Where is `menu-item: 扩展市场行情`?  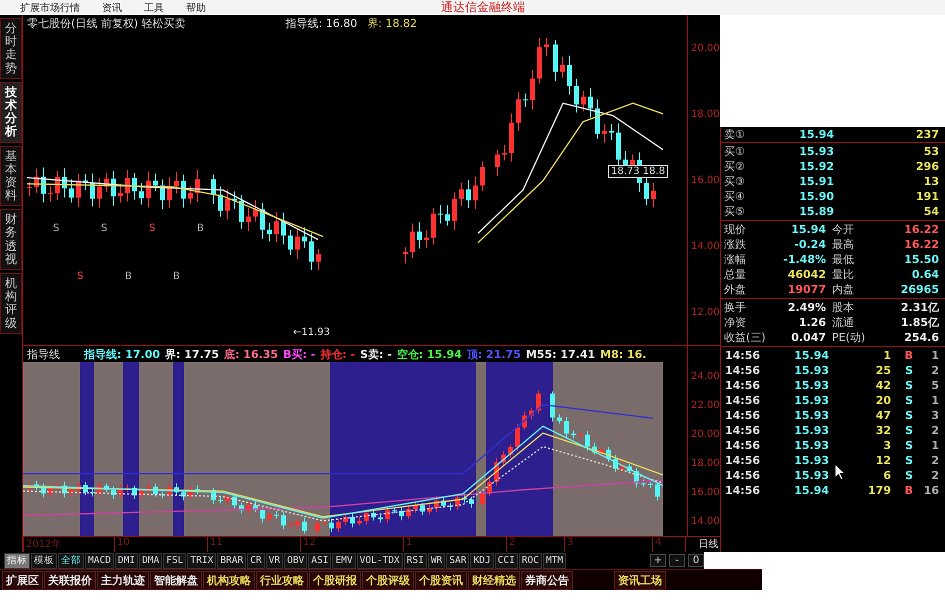 menu-item: 扩展市场行情 is located at coordinates (50, 7).